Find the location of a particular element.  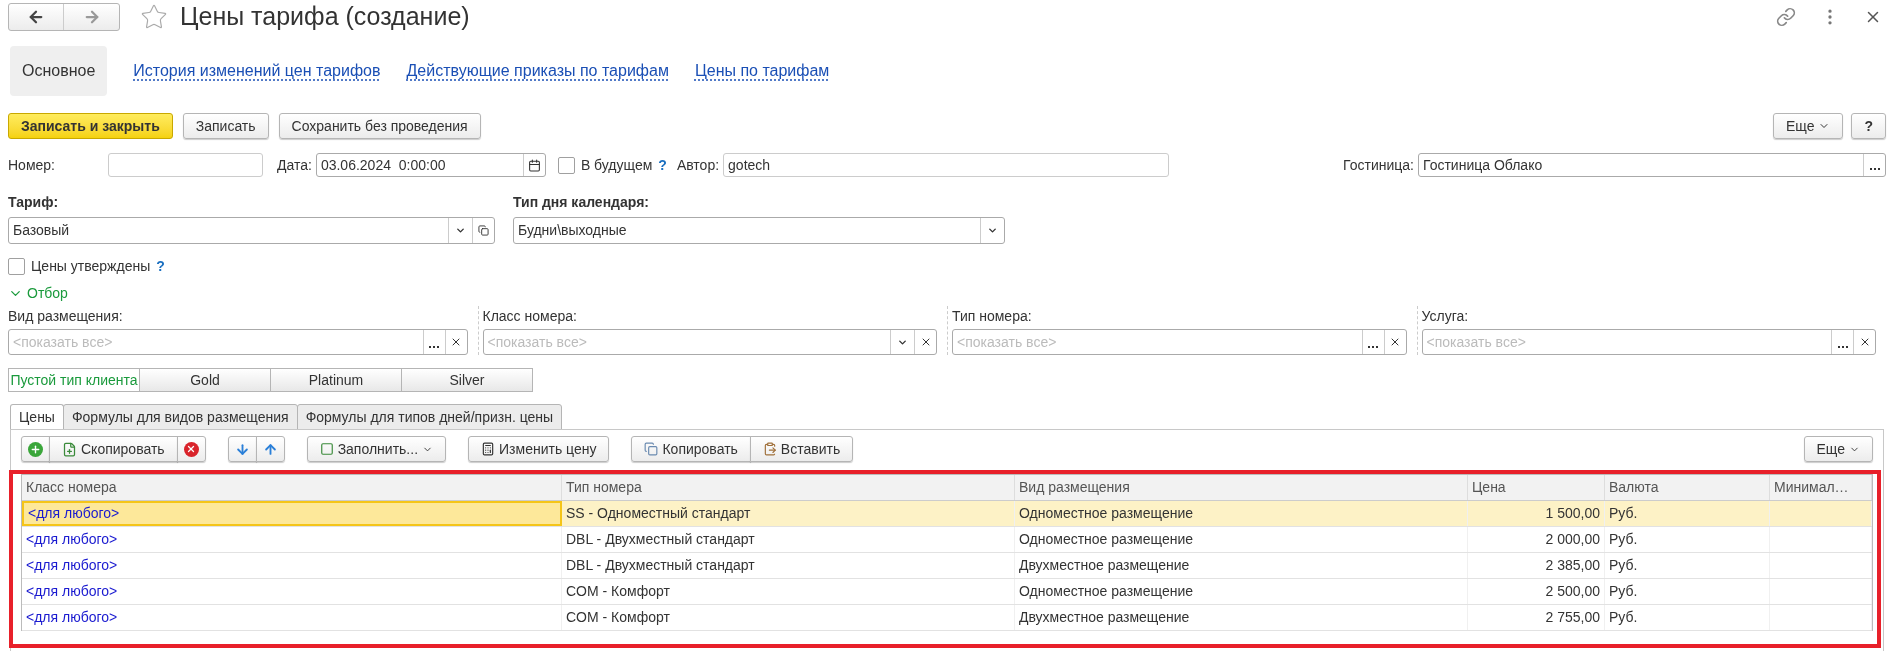

nav-tab: Основное is located at coordinates (59, 71).